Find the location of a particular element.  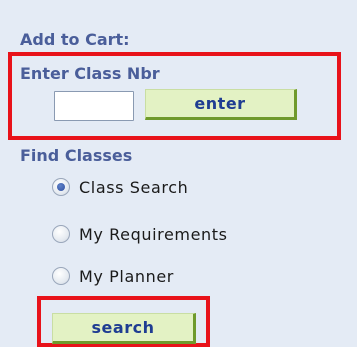

enter-button: enter is located at coordinates (221, 104).